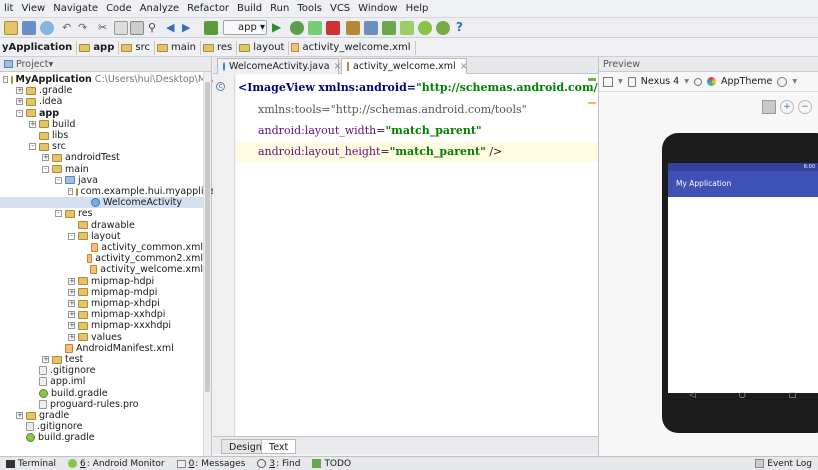 The width and height of the screenshot is (818, 470). What do you see at coordinates (464, 66) in the screenshot?
I see `close-icon: ×` at bounding box center [464, 66].